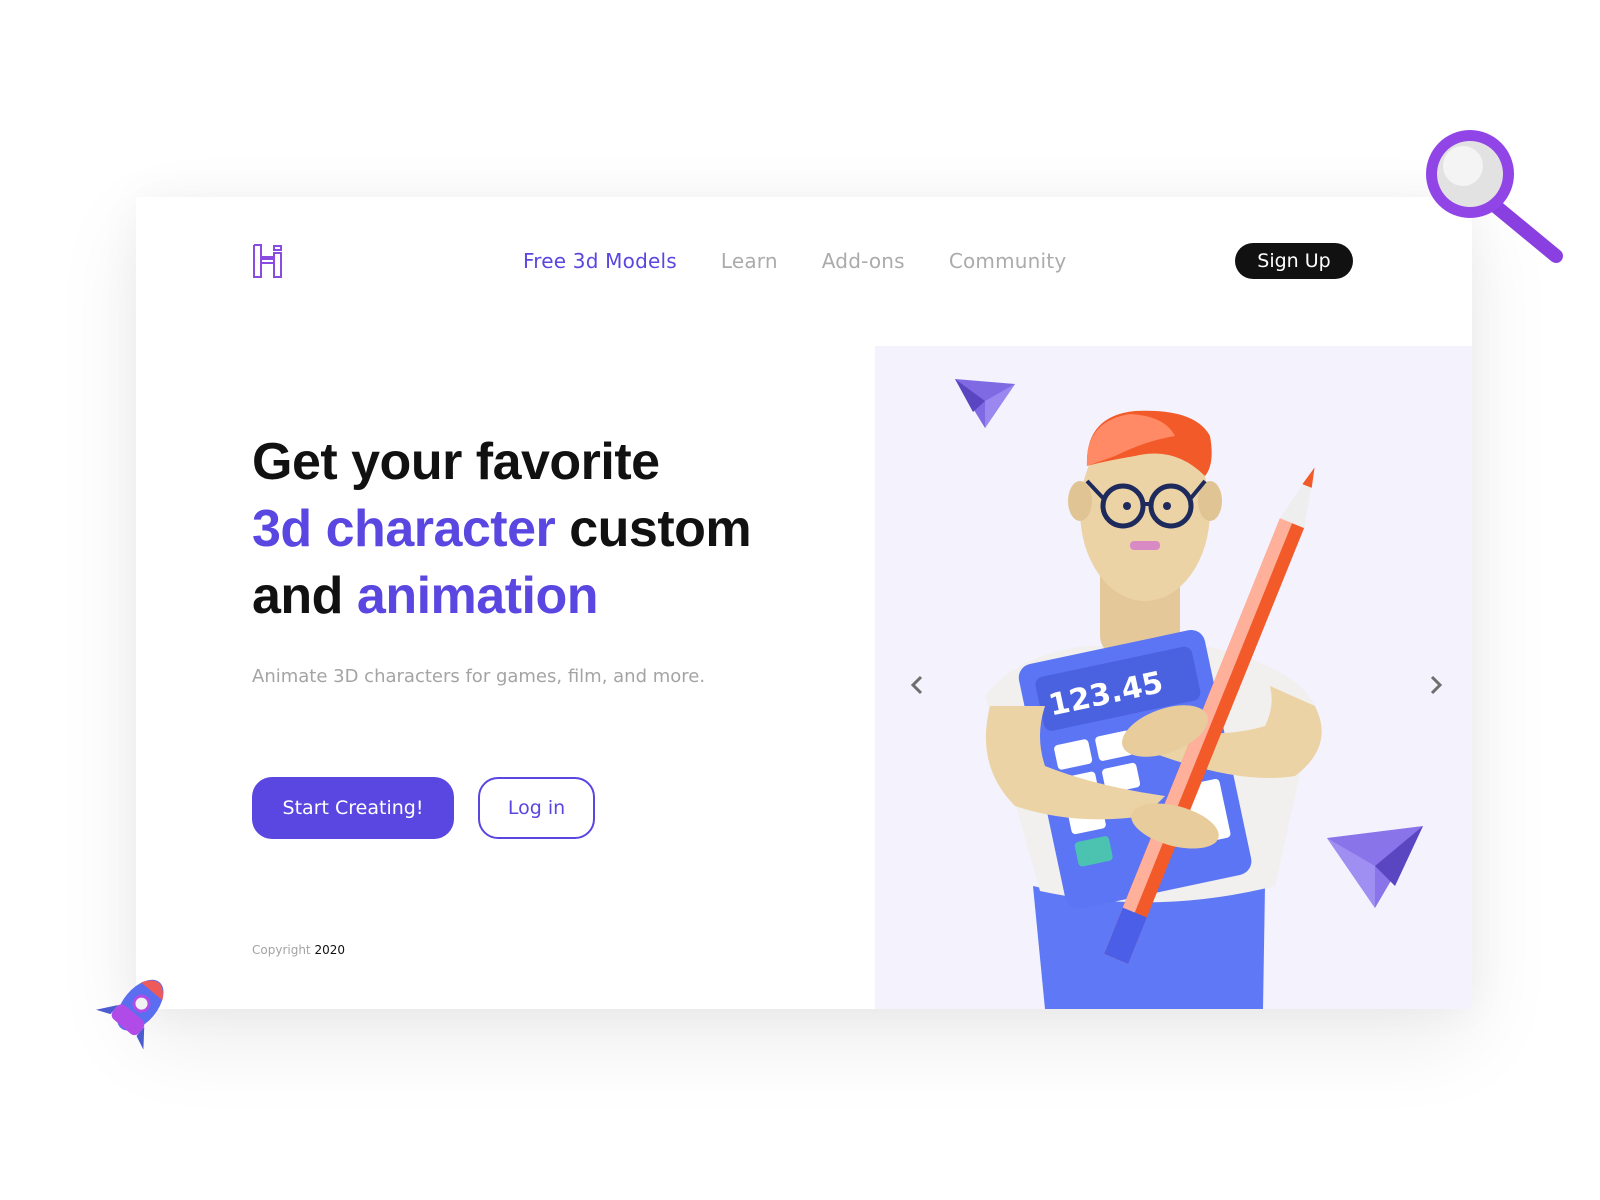  I want to click on headline-line-1: Get your favorite, so click(456, 462).